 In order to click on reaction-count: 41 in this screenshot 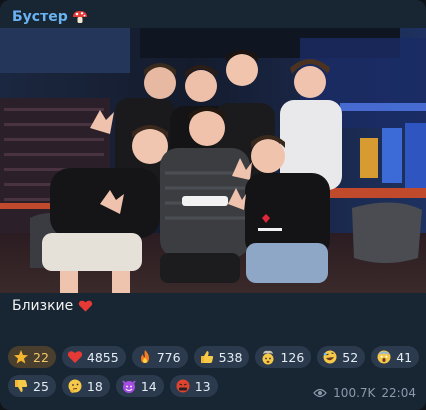, I will do `click(404, 357)`.